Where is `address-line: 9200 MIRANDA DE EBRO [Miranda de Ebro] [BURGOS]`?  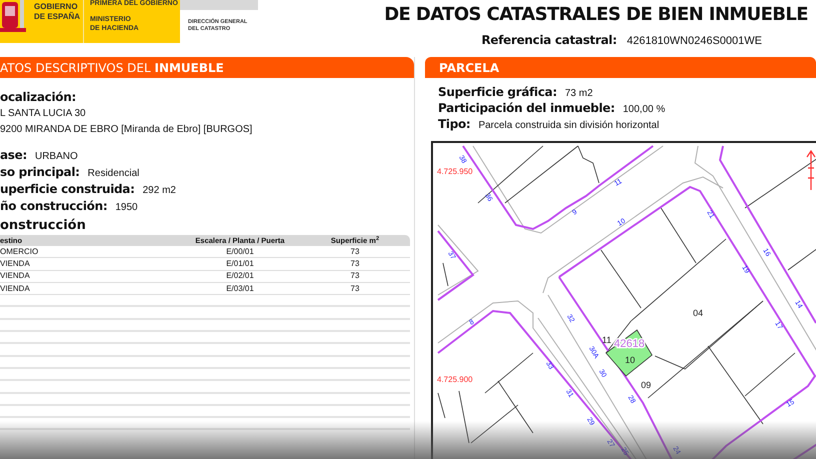 address-line: 9200 MIRANDA DE EBRO [Miranda de Ebro] [BURGOS] is located at coordinates (127, 130).